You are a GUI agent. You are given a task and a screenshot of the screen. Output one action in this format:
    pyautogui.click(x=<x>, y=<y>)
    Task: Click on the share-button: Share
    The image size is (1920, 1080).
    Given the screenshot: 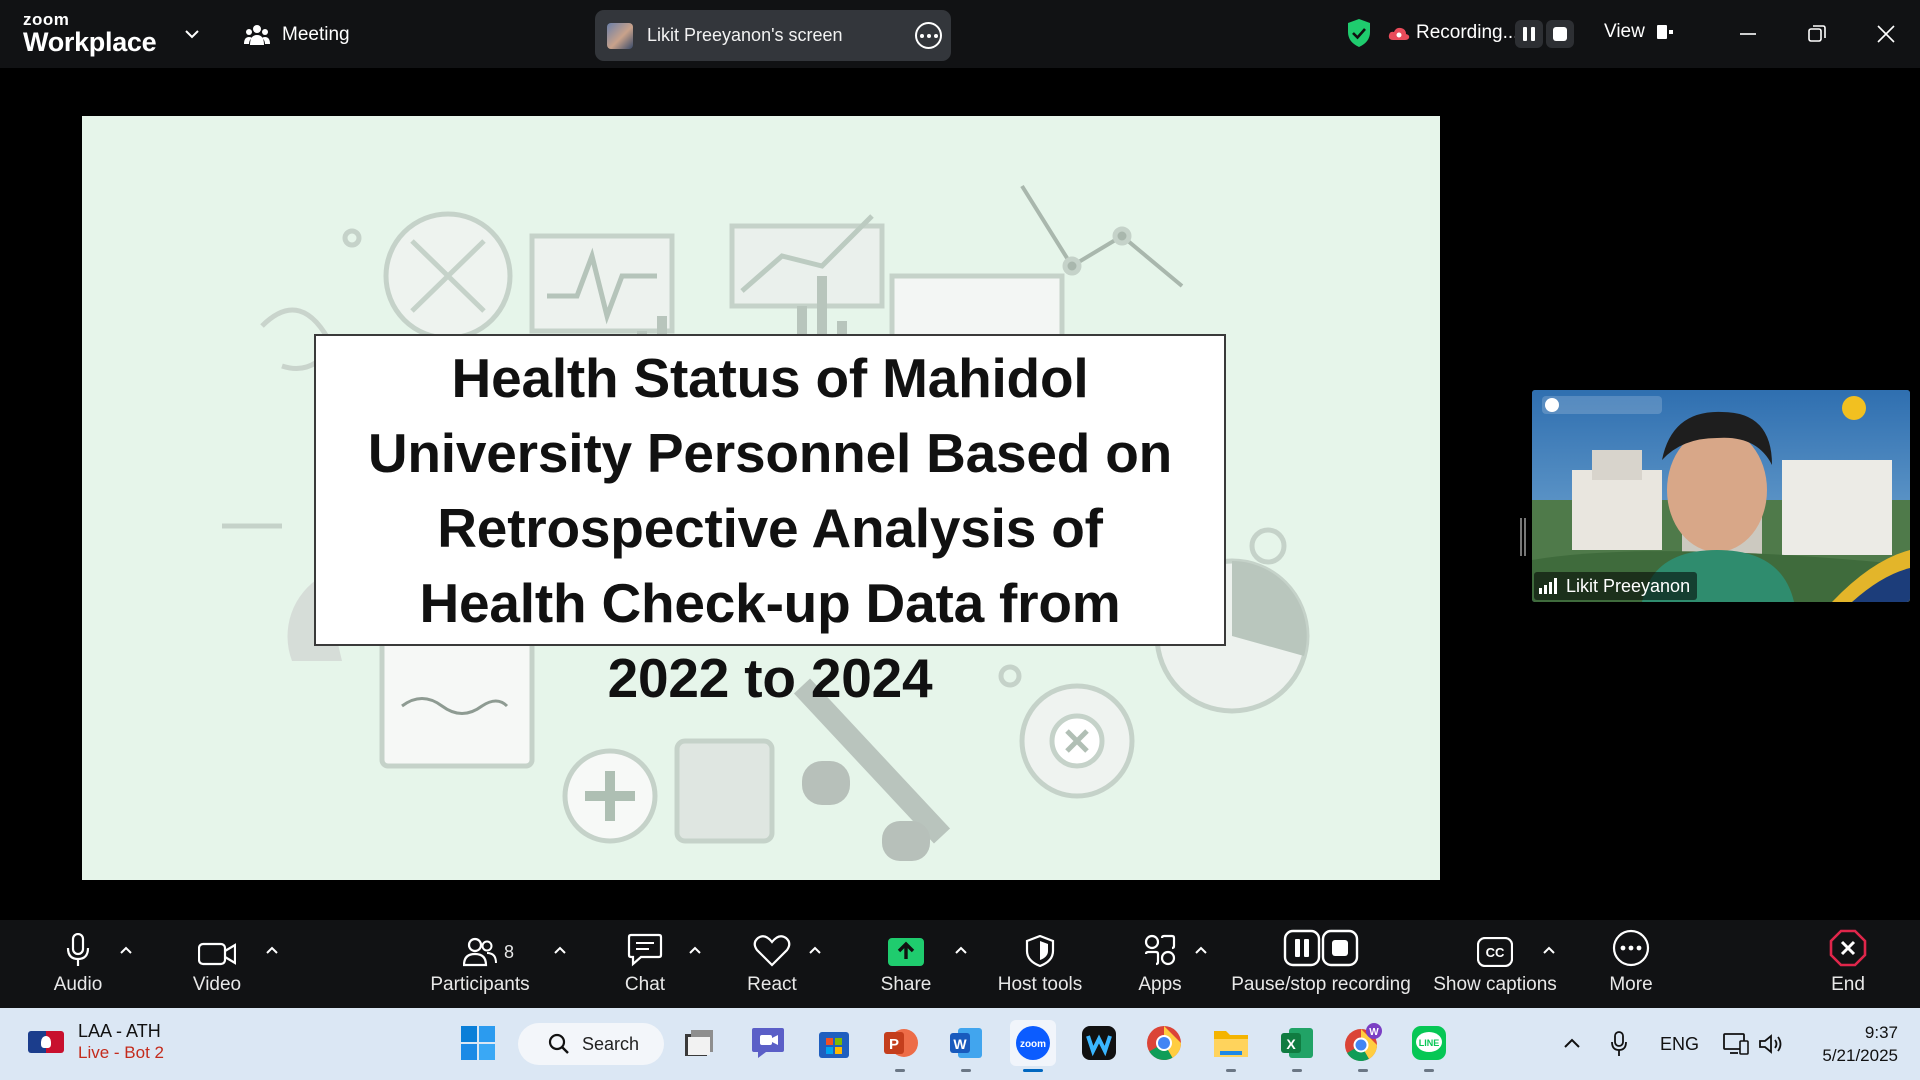 What is the action you would take?
    pyautogui.click(x=906, y=964)
    